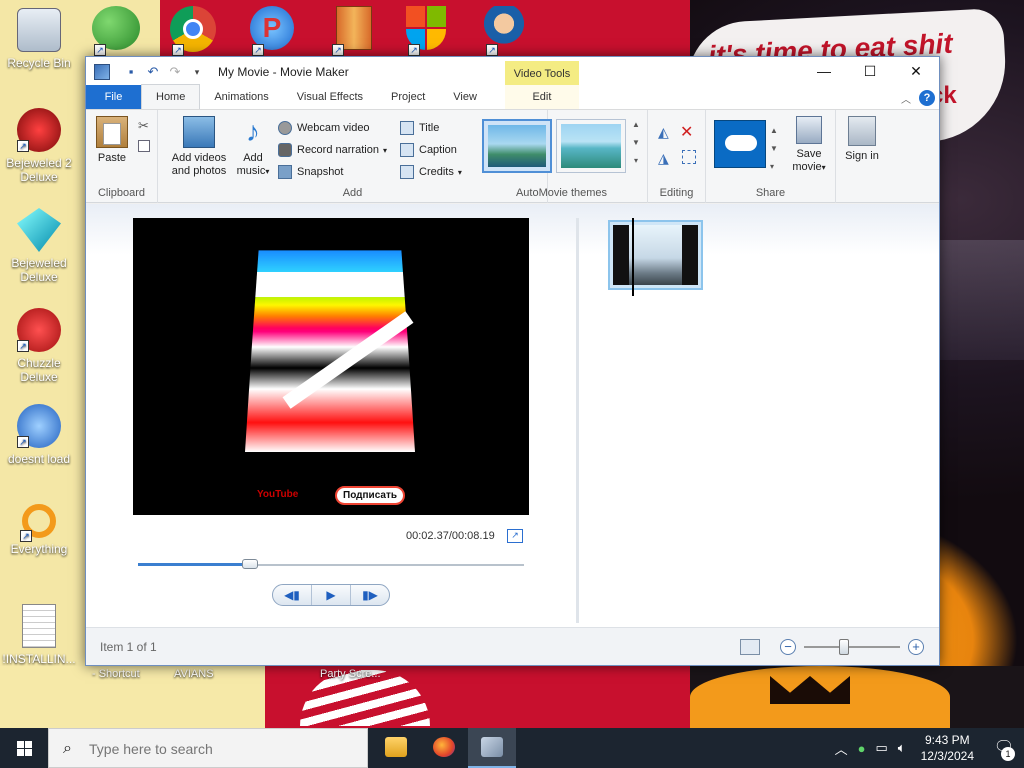  What do you see at coordinates (356, 31) in the screenshot?
I see `desktop-icon-winrar: ↗` at bounding box center [356, 31].